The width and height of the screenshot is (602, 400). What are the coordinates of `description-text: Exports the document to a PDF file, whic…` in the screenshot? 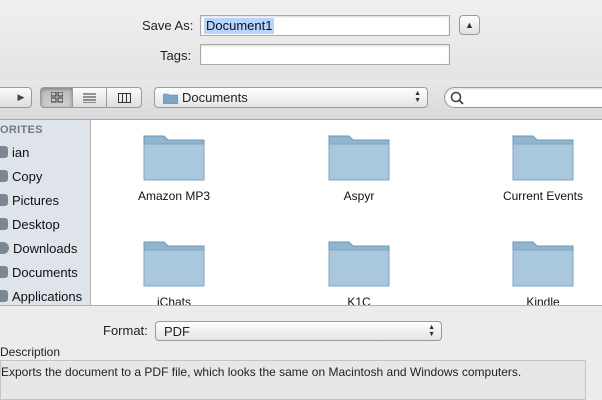 It's located at (261, 372).